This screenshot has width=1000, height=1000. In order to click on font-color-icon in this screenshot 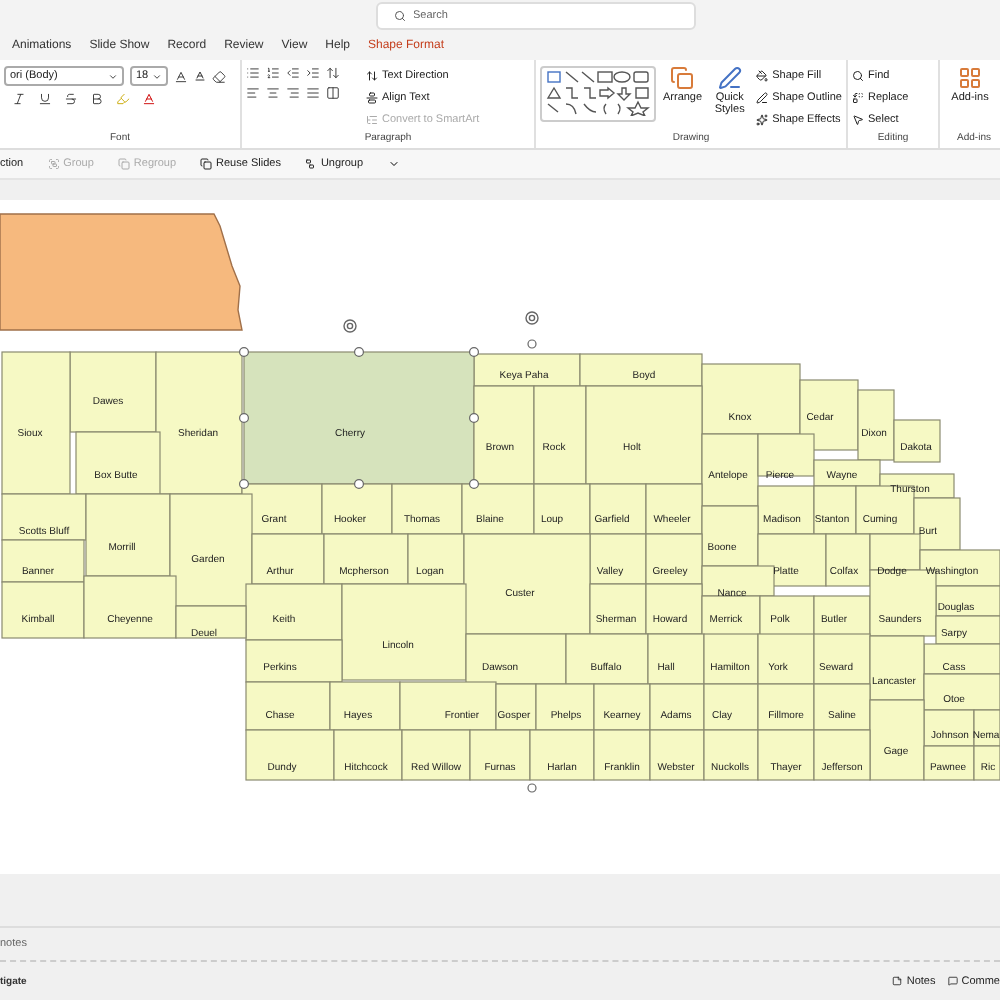, I will do `click(149, 99)`.